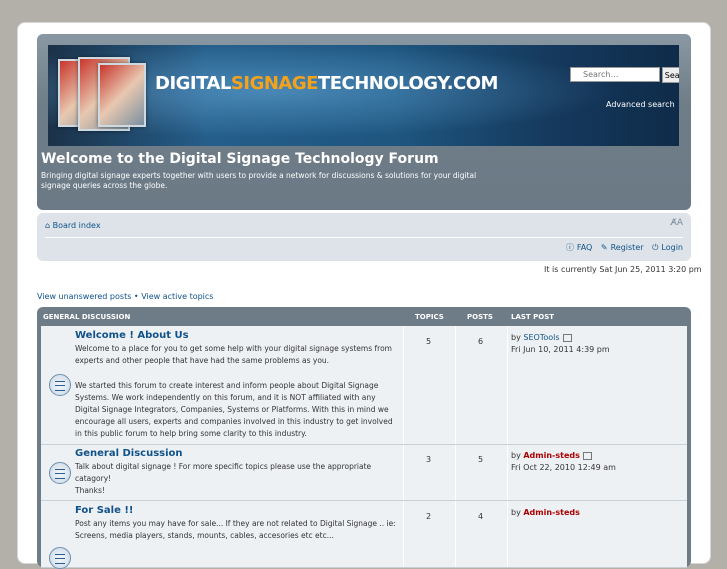  Describe the element at coordinates (624, 84) in the screenshot. I see `search-box: ⚲ Search` at that location.